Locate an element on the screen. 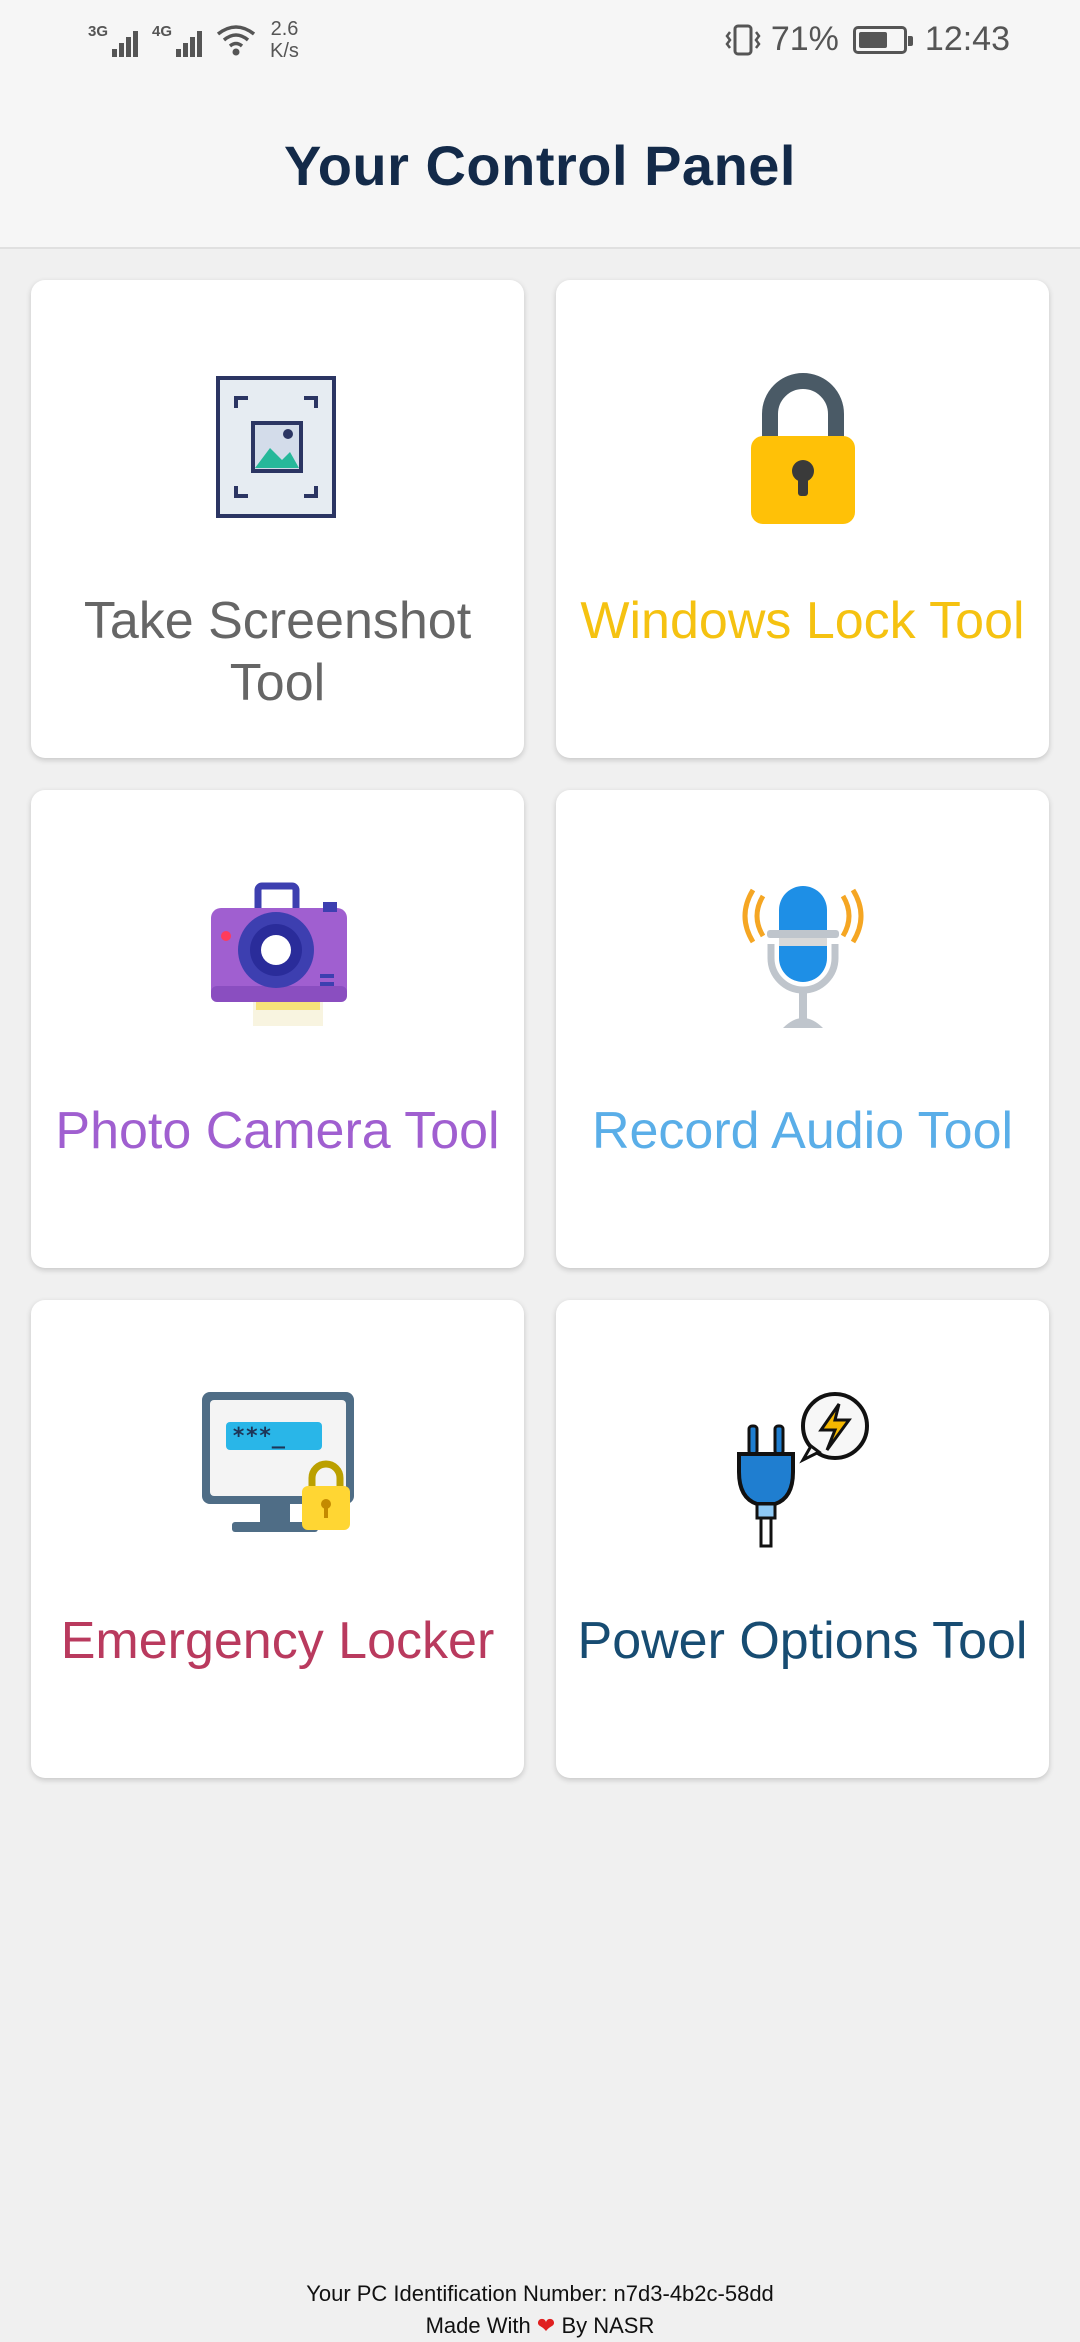 Image resolution: width=1080 pixels, height=2342 pixels. battery-level-fill is located at coordinates (872, 39).